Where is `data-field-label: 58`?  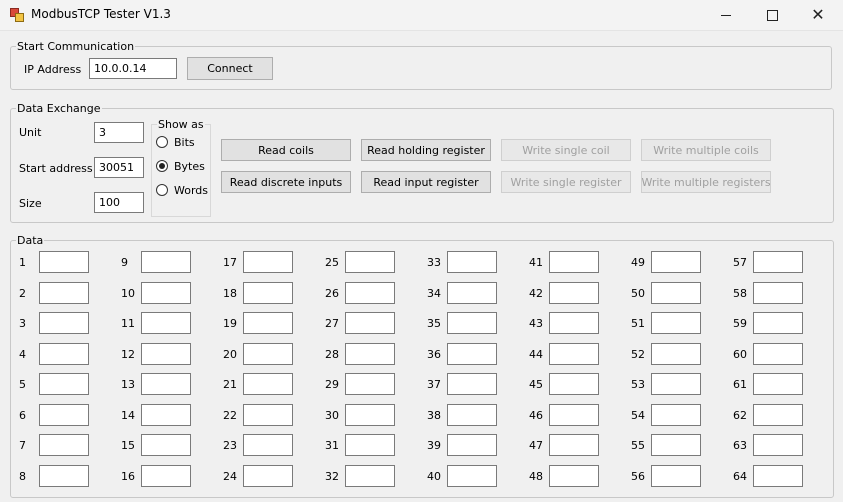 data-field-label: 58 is located at coordinates (740, 293).